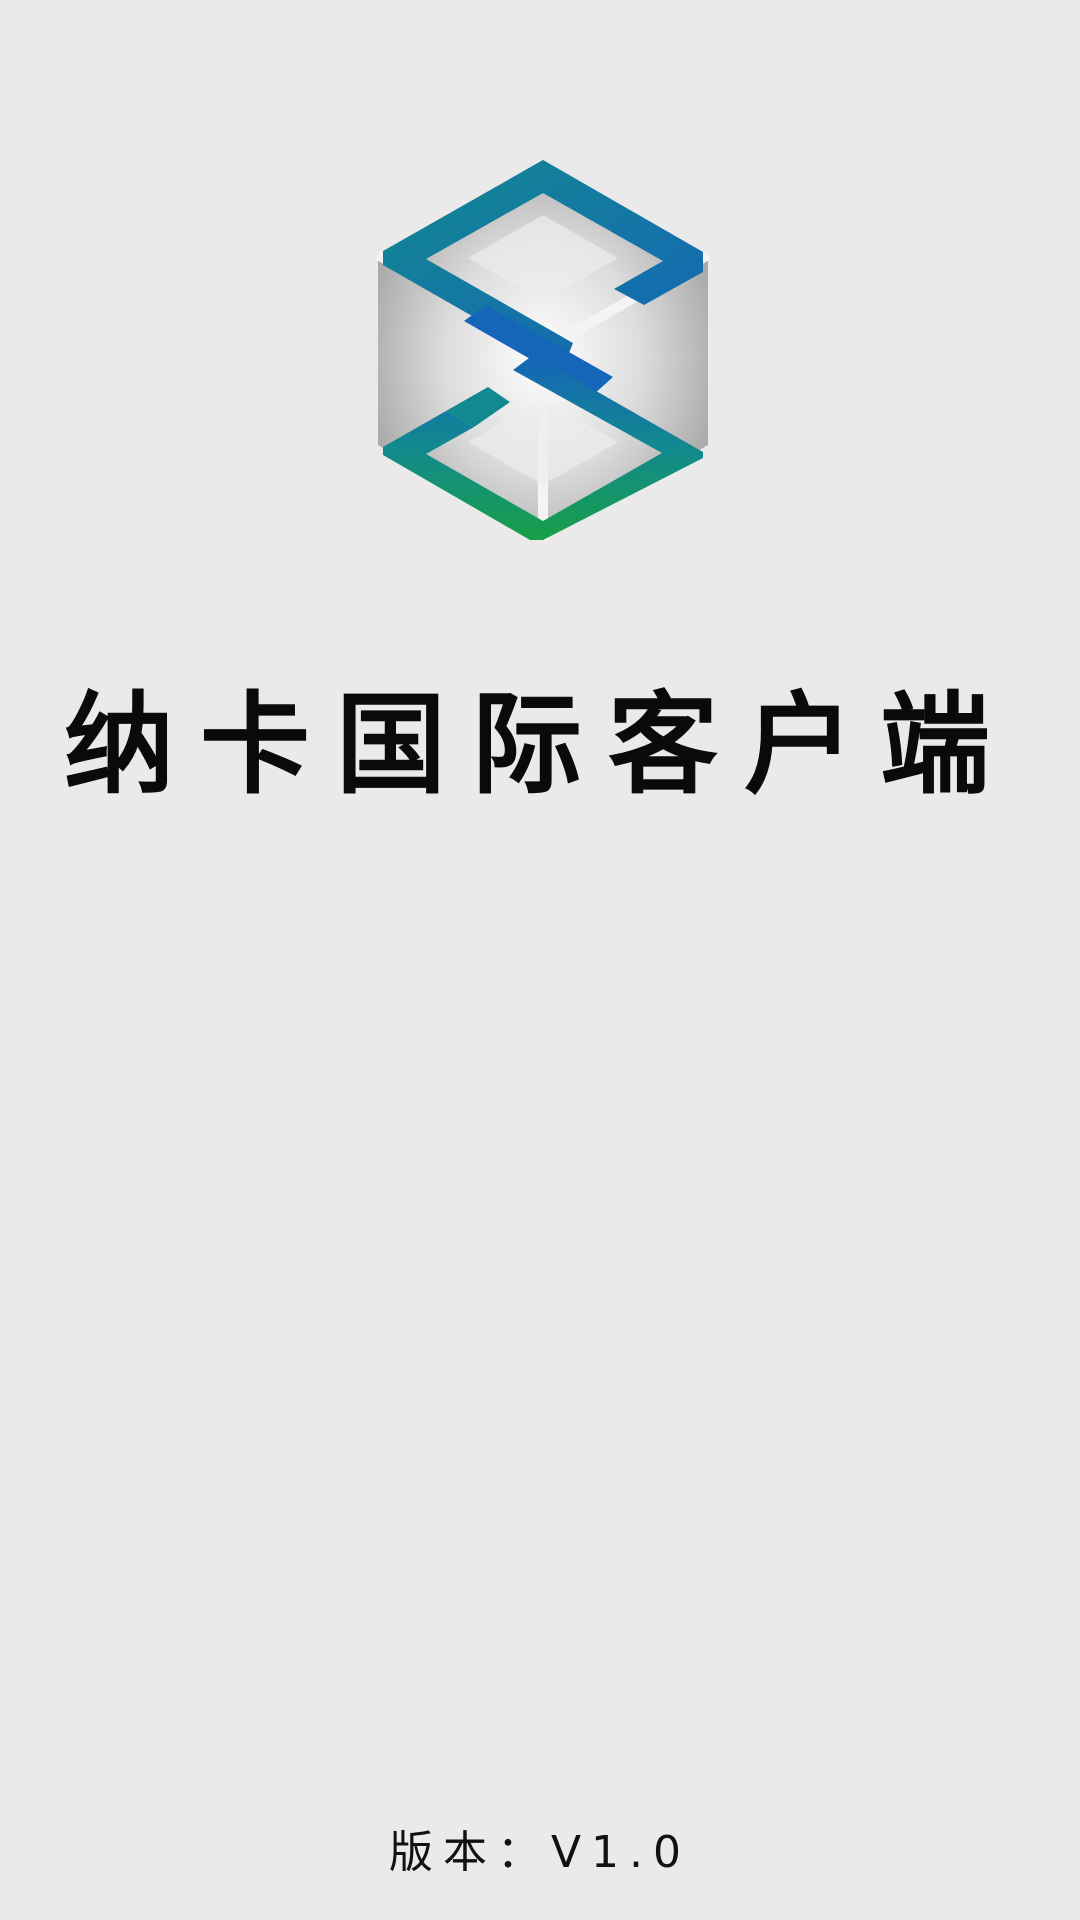 The image size is (1080, 1920). I want to click on version-label: 版本：V1.0, so click(540, 1852).